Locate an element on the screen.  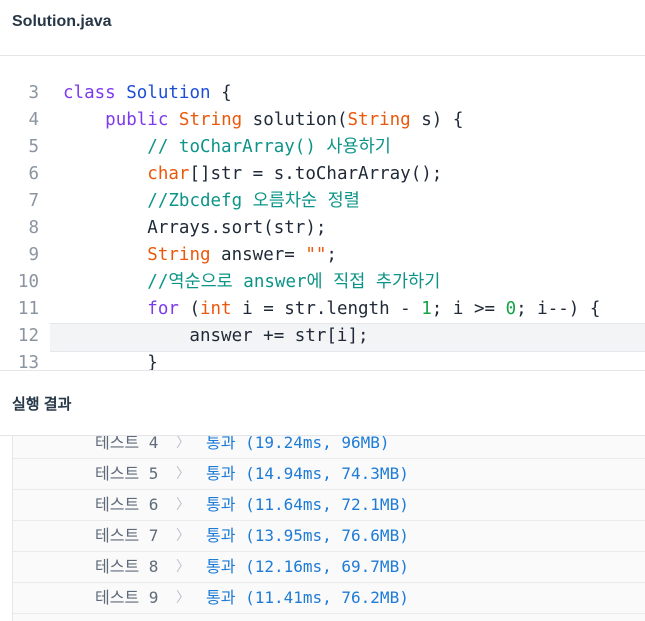
test-result-row: 테스트 5 〉 통과 (14.94ms, 74.3MB) is located at coordinates (329, 474).